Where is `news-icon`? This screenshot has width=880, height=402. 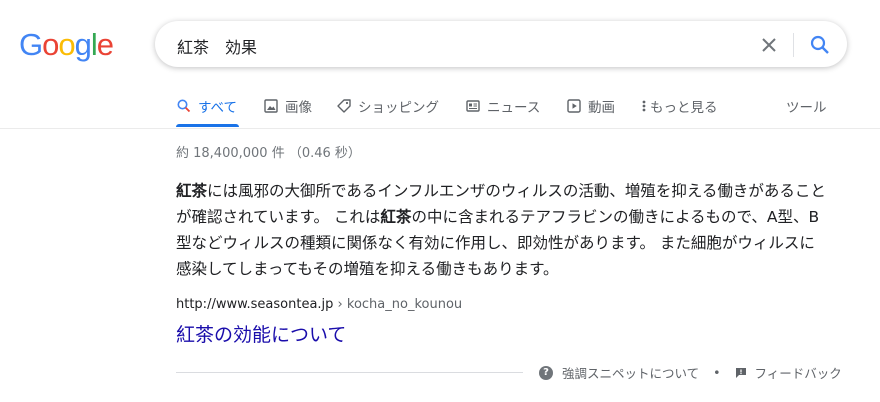 news-icon is located at coordinates (473, 106).